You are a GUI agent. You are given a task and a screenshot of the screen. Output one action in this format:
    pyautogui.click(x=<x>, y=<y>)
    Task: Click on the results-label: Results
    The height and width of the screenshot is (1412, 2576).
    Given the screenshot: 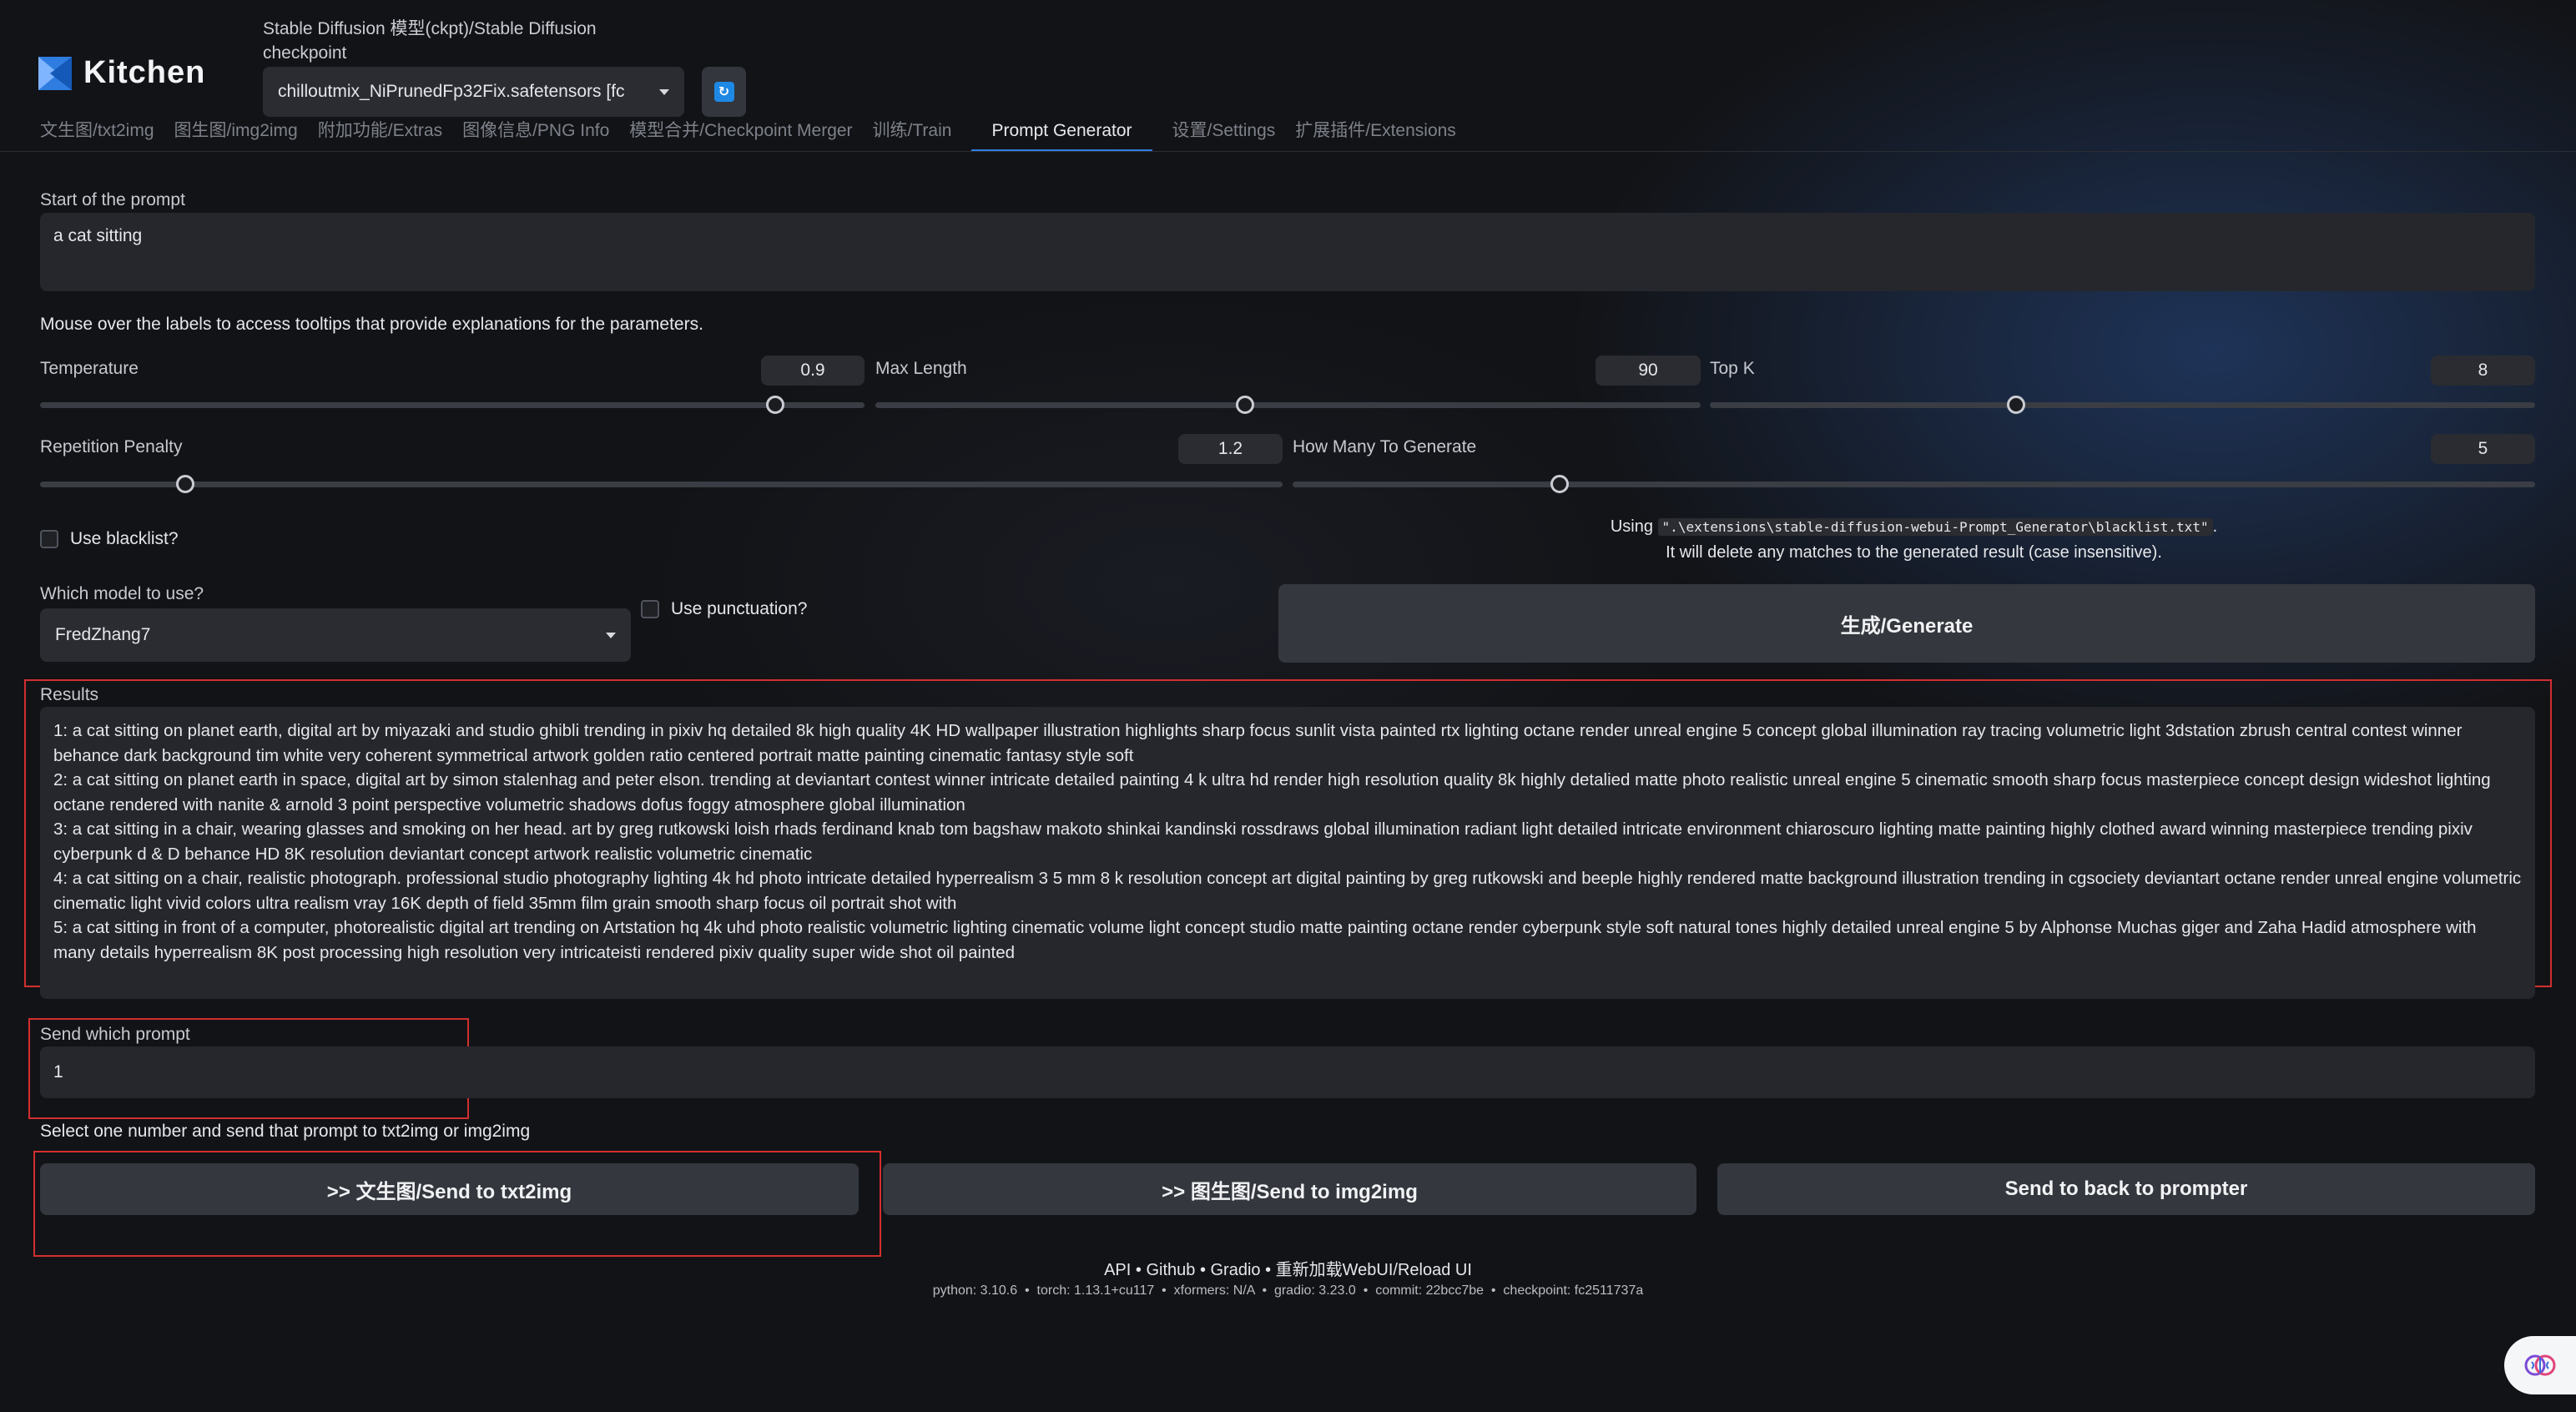 What is the action you would take?
    pyautogui.click(x=69, y=694)
    